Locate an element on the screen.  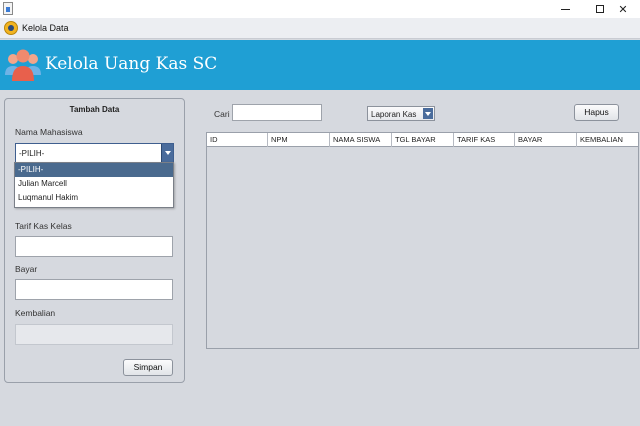
hapus-button: Hapus is located at coordinates (596, 112).